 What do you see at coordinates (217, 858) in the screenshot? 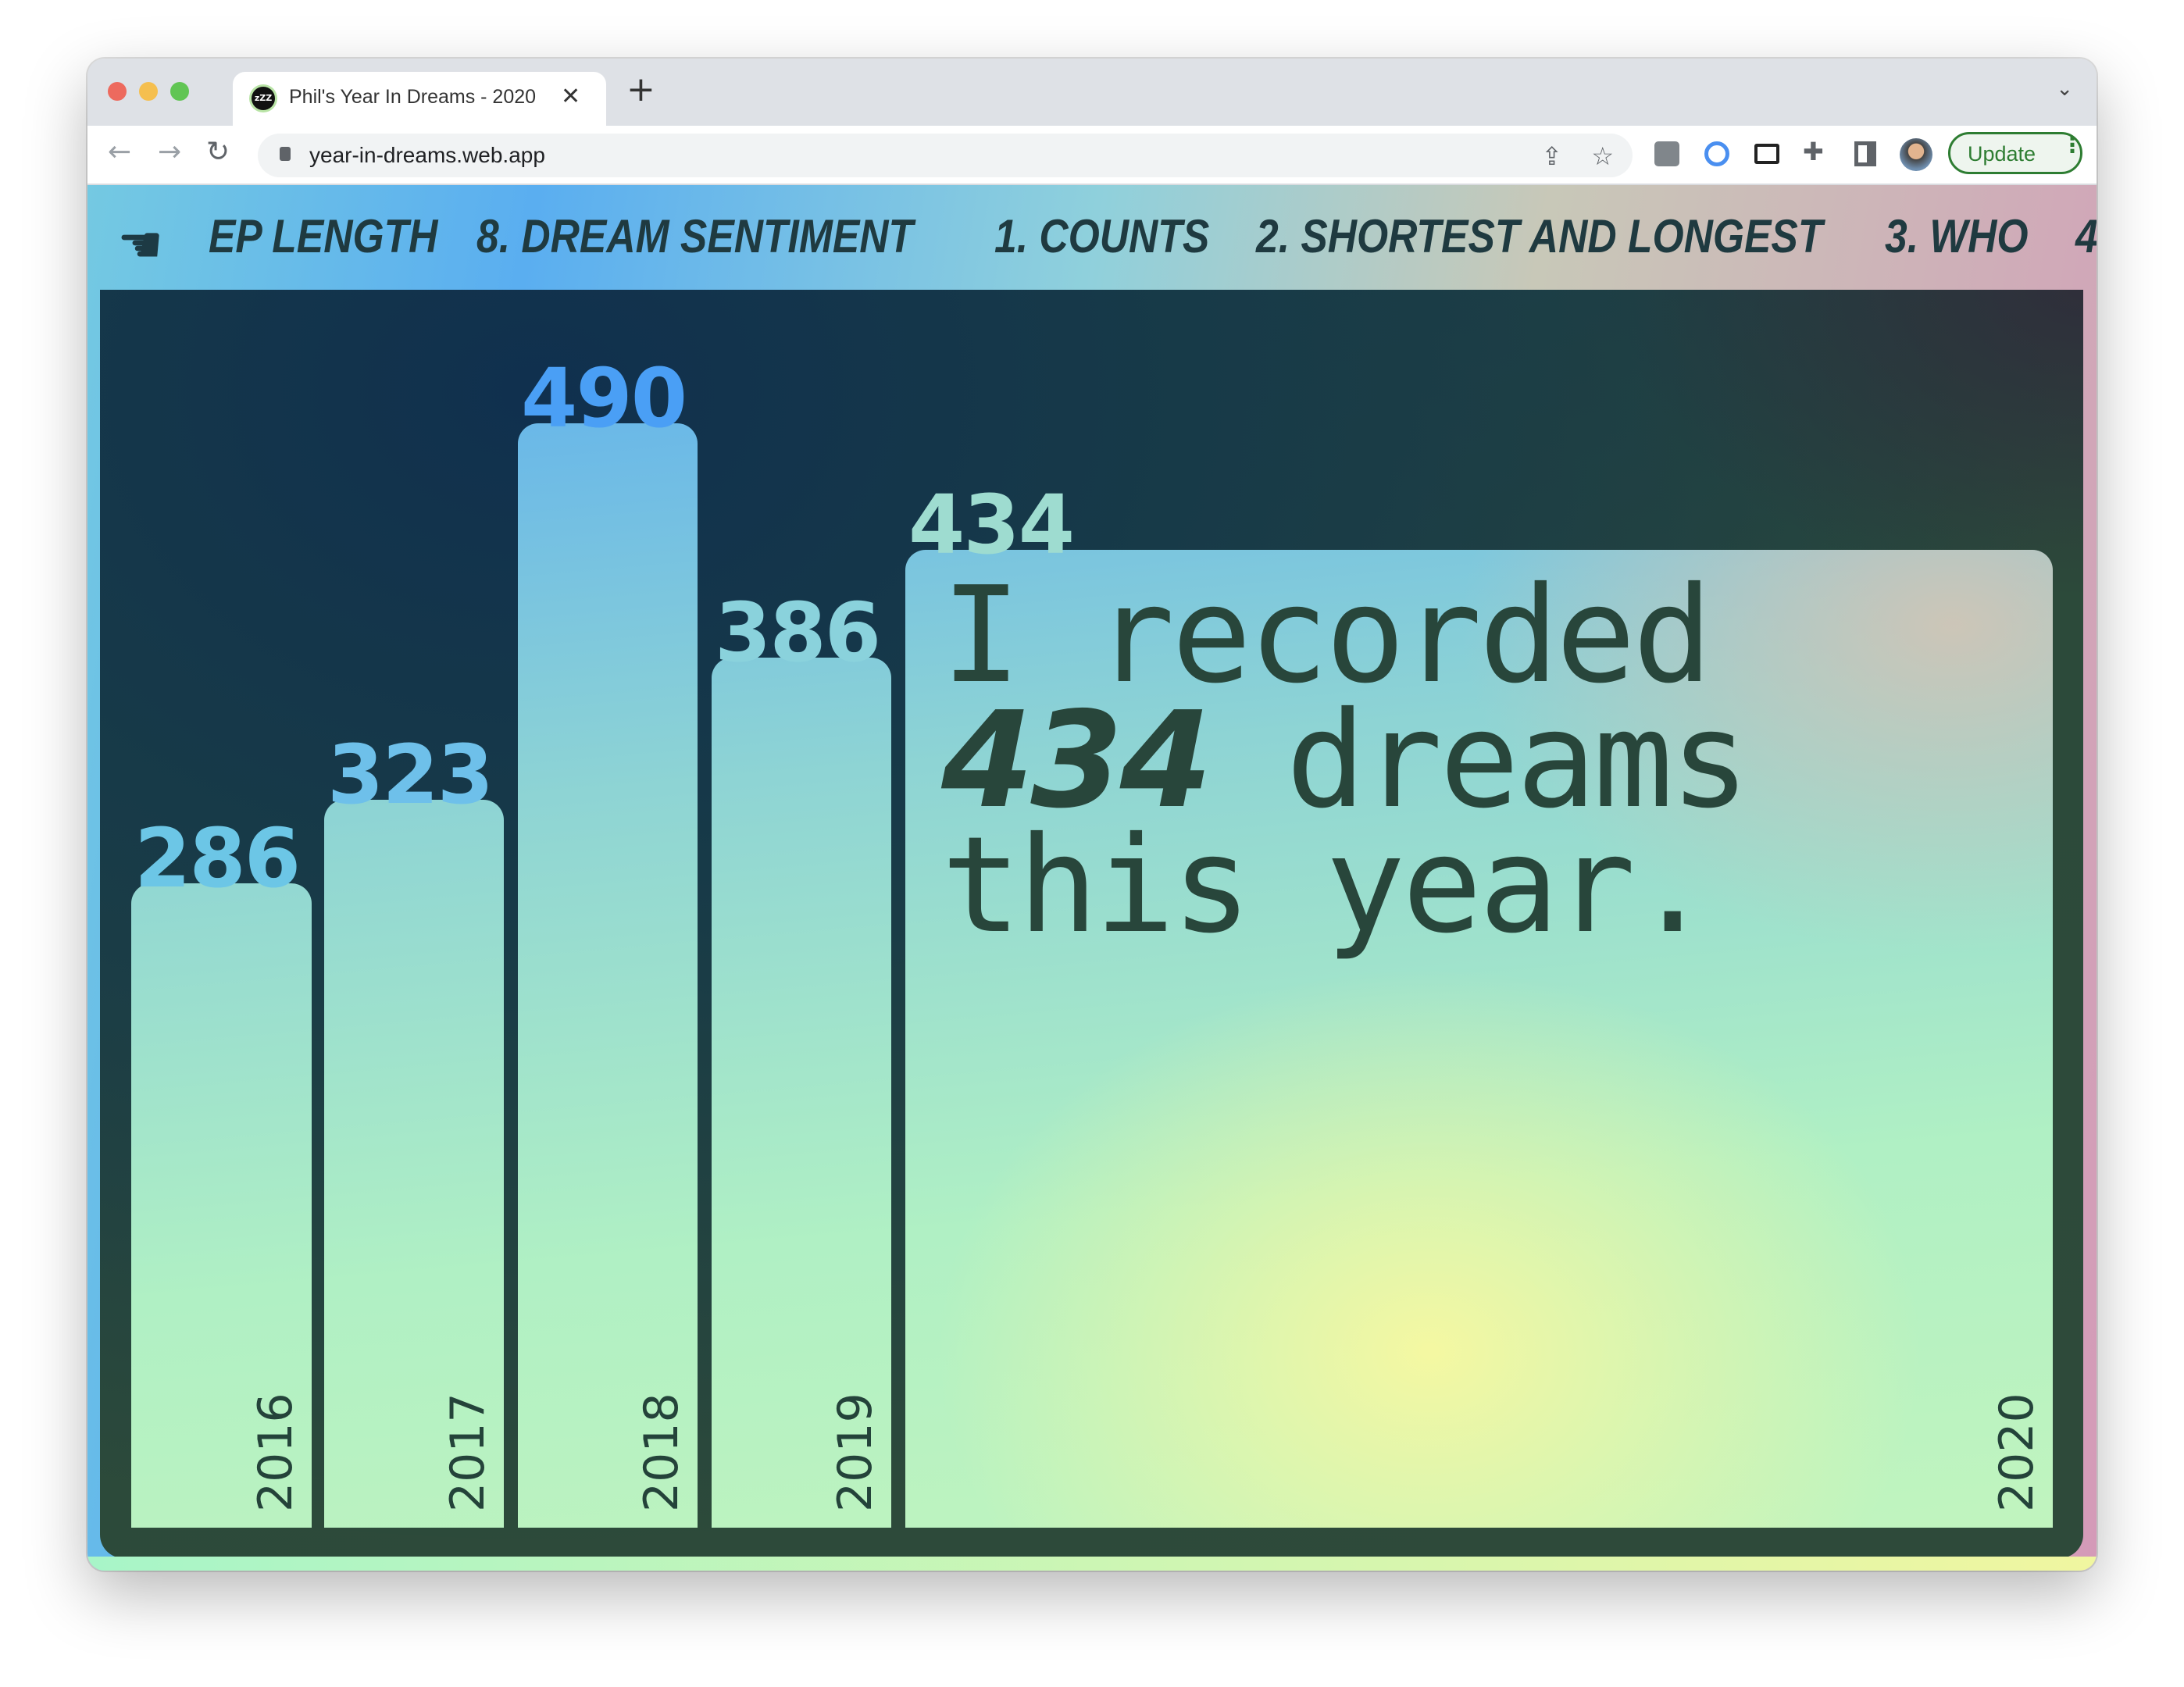
I see `bar-value-label: 286` at bounding box center [217, 858].